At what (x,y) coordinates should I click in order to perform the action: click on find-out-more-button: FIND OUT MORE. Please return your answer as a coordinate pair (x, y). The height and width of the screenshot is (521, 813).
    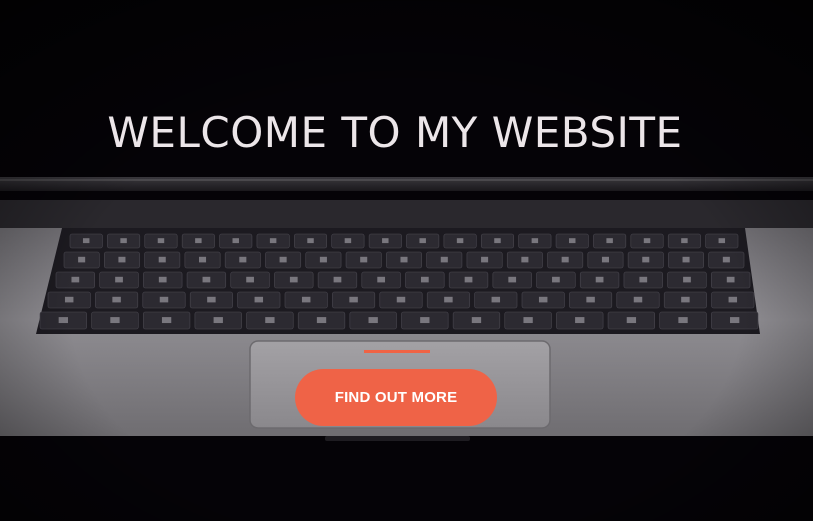
    Looking at the image, I should click on (396, 397).